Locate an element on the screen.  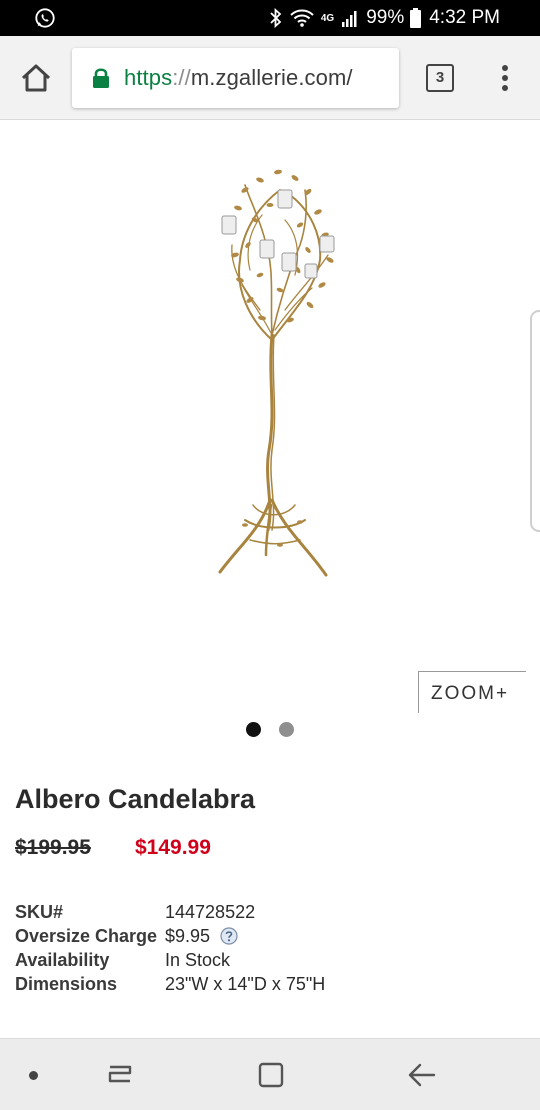
status-time: 4:32 PM is located at coordinates (464, 17).